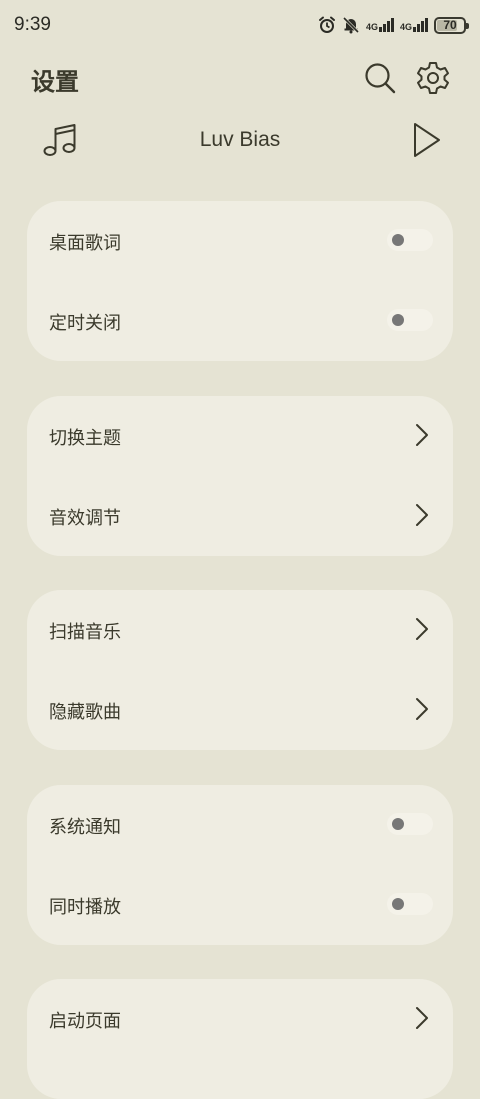  Describe the element at coordinates (240, 710) in the screenshot. I see `setting-row-hidden-songs: 隐藏歌曲` at that location.